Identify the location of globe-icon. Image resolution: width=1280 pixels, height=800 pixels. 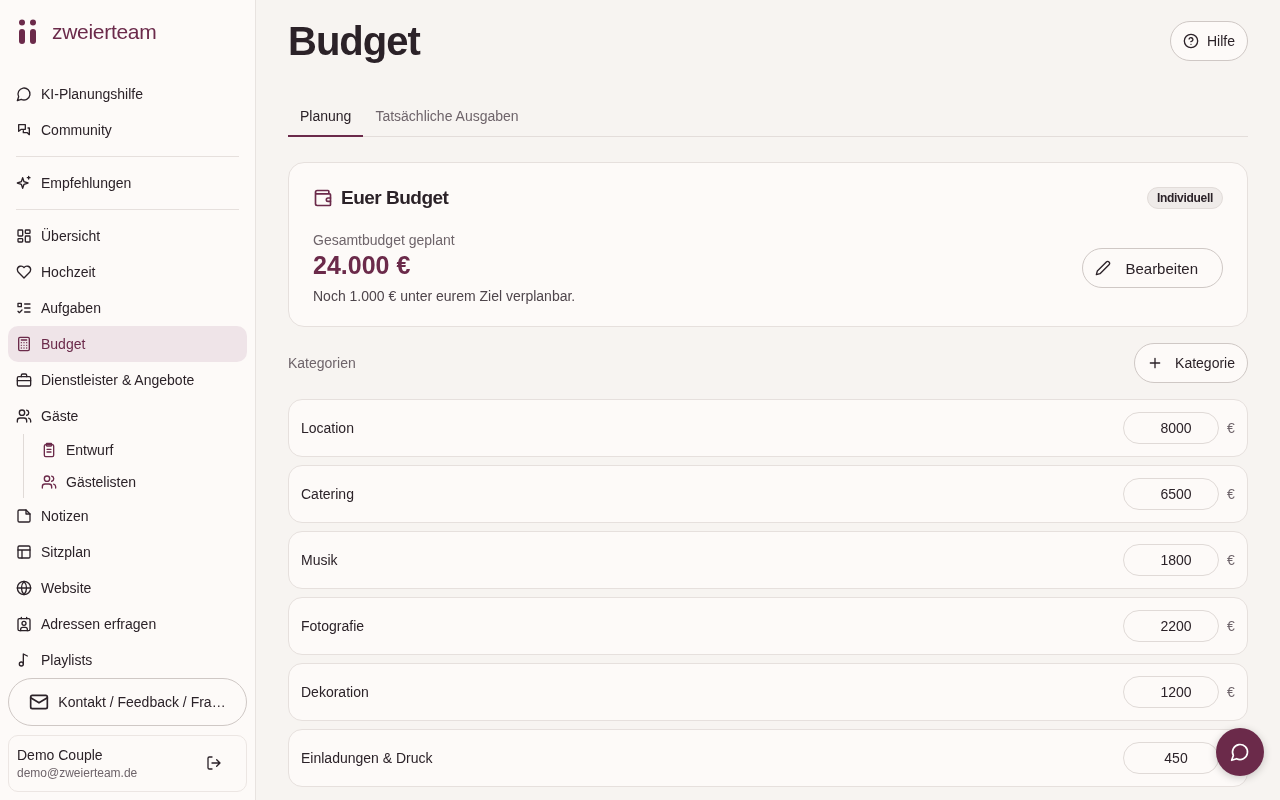
(24, 588).